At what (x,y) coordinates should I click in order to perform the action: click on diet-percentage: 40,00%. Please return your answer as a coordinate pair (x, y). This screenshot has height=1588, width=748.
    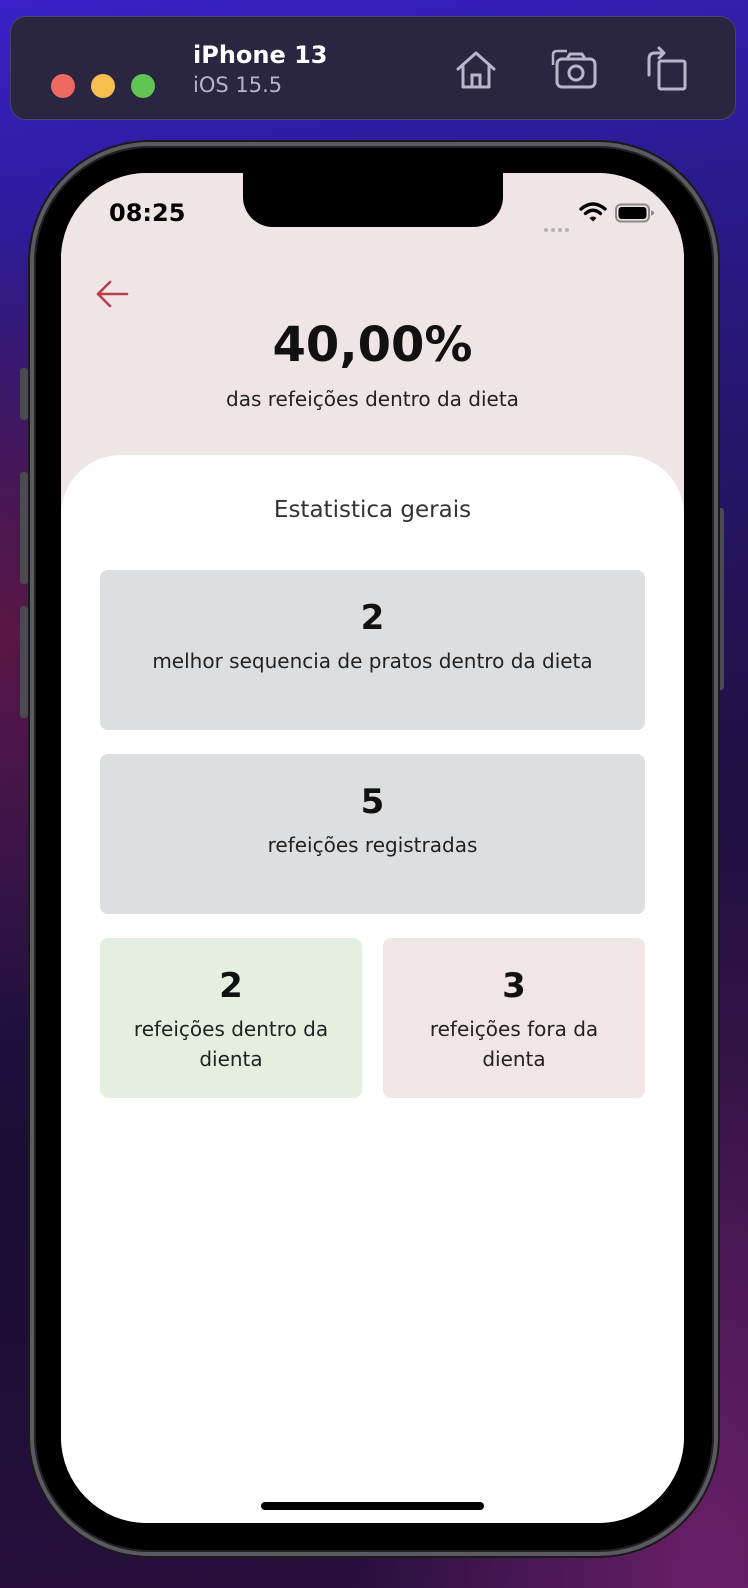
    Looking at the image, I should click on (372, 345).